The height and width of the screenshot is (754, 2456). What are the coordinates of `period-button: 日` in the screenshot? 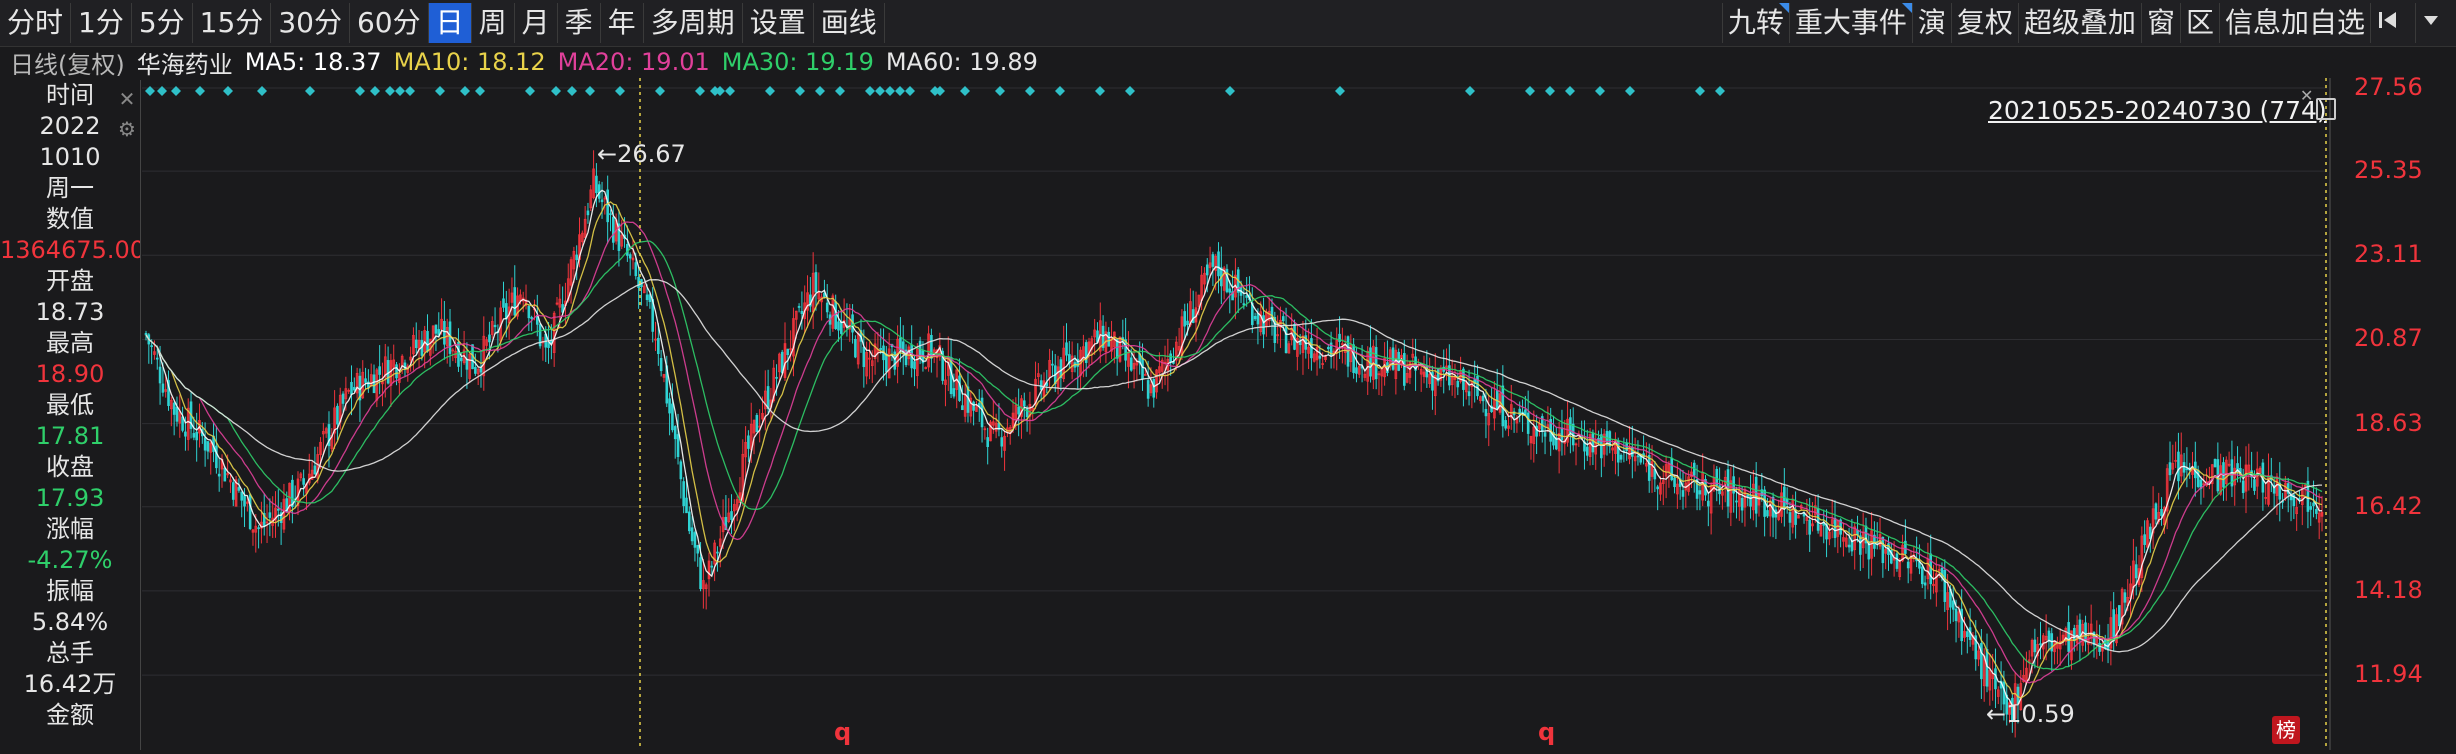 It's located at (450, 23).